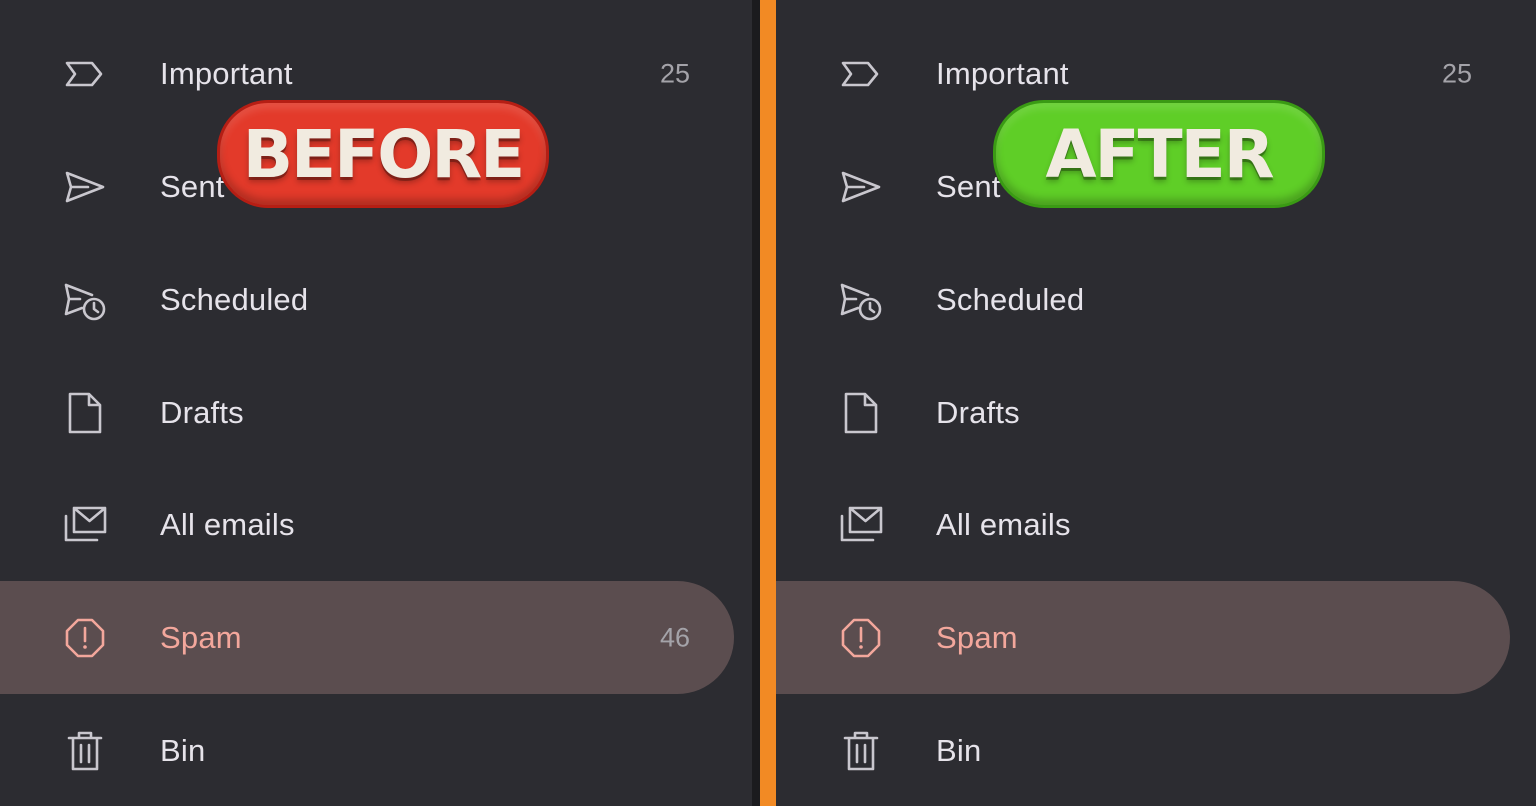 Image resolution: width=1536 pixels, height=806 pixels. I want to click on nav-item-count: 46, so click(674, 637).